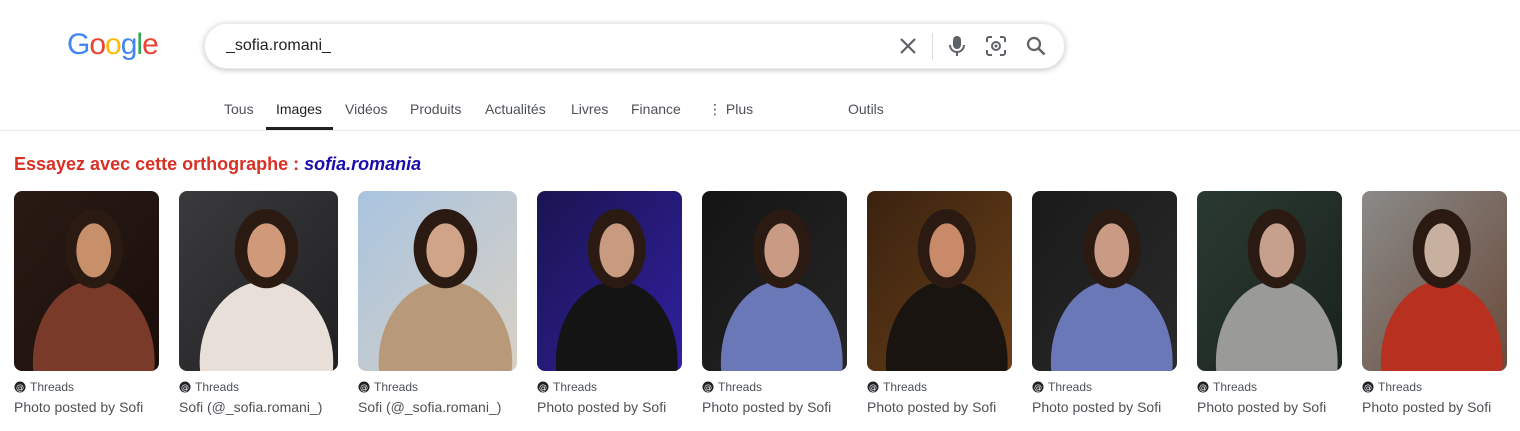  What do you see at coordinates (1036, 46) in the screenshot?
I see `search-icon` at bounding box center [1036, 46].